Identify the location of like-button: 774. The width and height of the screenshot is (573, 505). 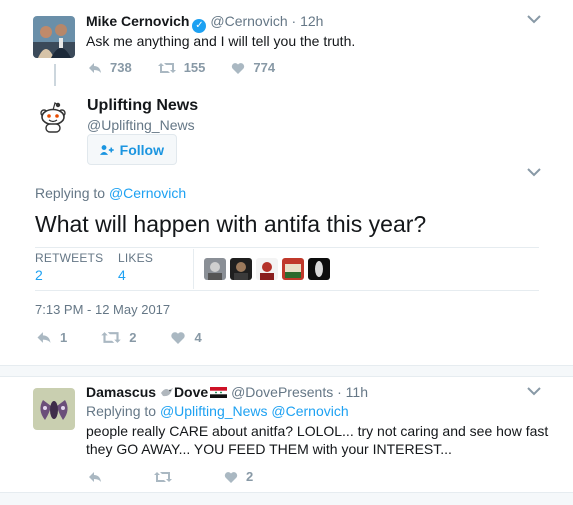
(253, 67).